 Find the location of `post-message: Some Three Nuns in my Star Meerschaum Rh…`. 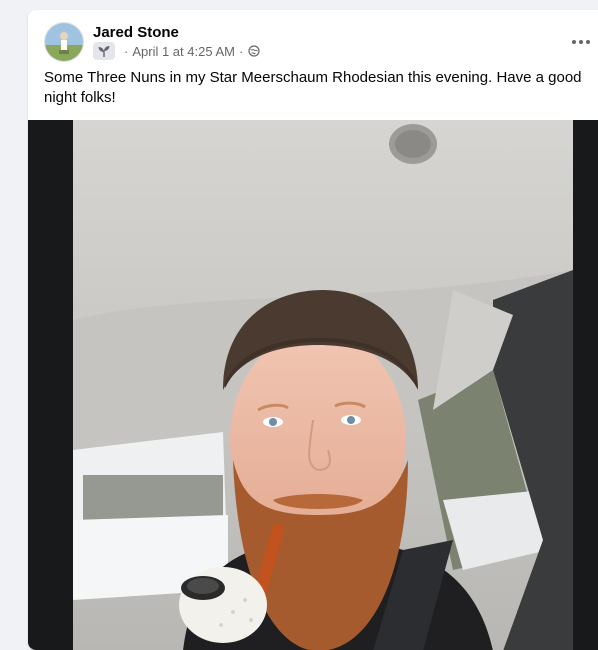

post-message: Some Three Nuns in my Star Meerschaum Rh… is located at coordinates (313, 87).